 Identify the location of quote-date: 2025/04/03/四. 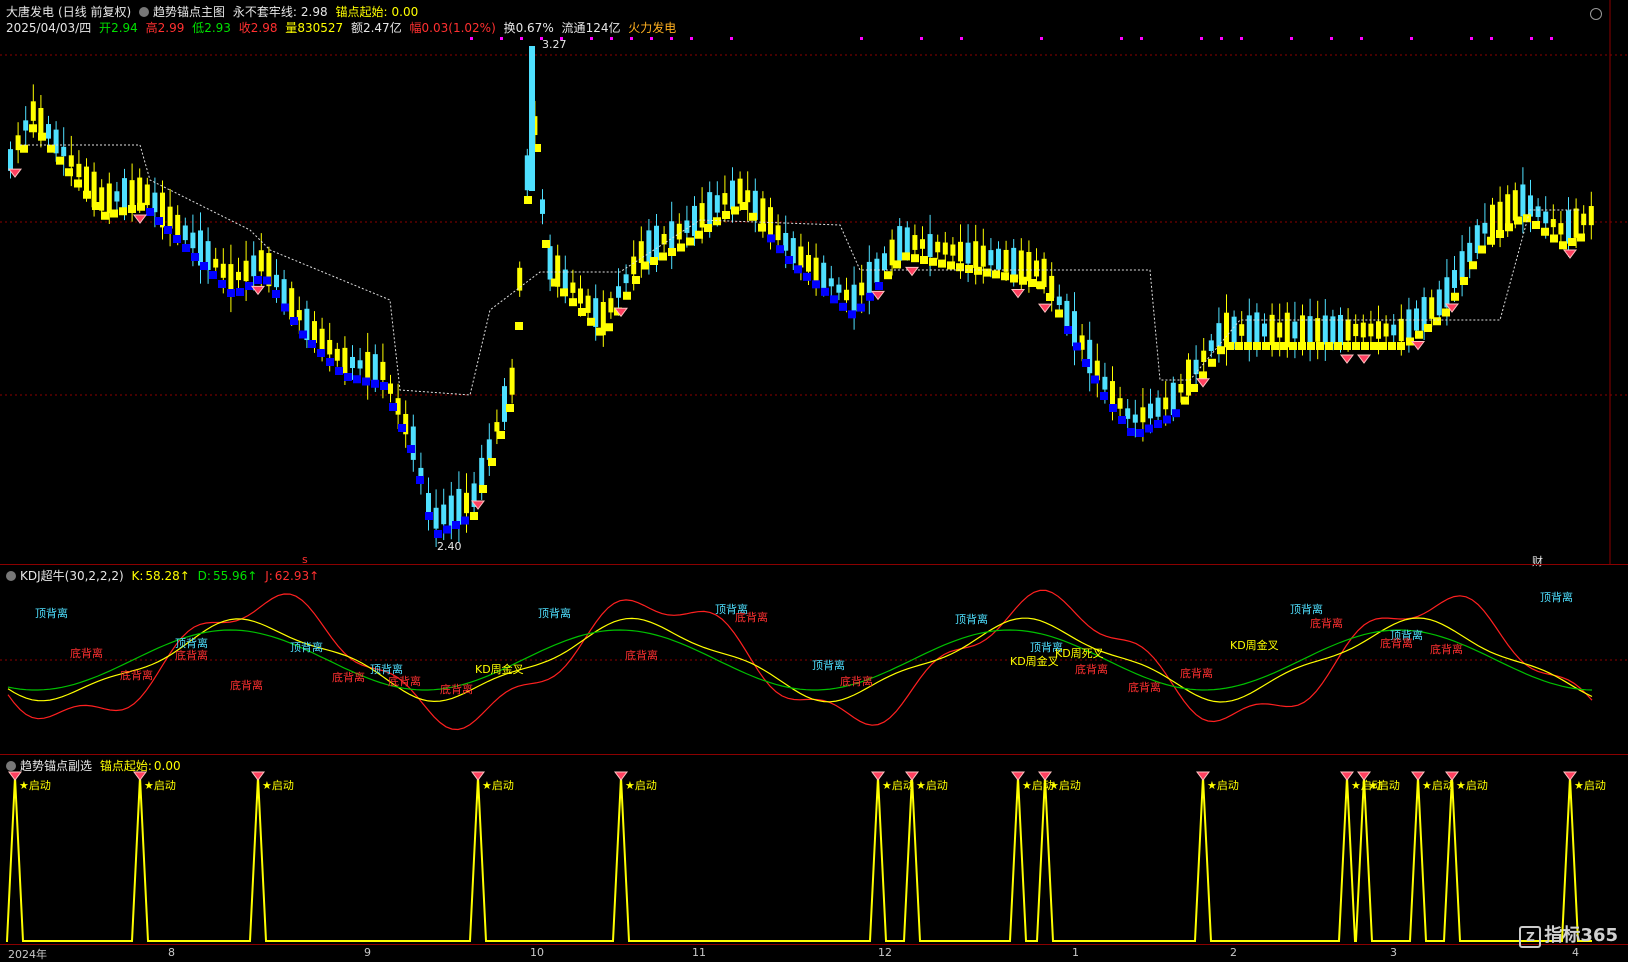
(49, 28).